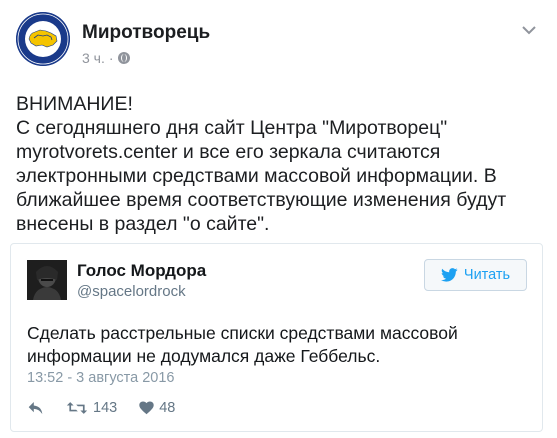 The image size is (557, 438). Describe the element at coordinates (77, 408) in the screenshot. I see `retweet-icon` at that location.